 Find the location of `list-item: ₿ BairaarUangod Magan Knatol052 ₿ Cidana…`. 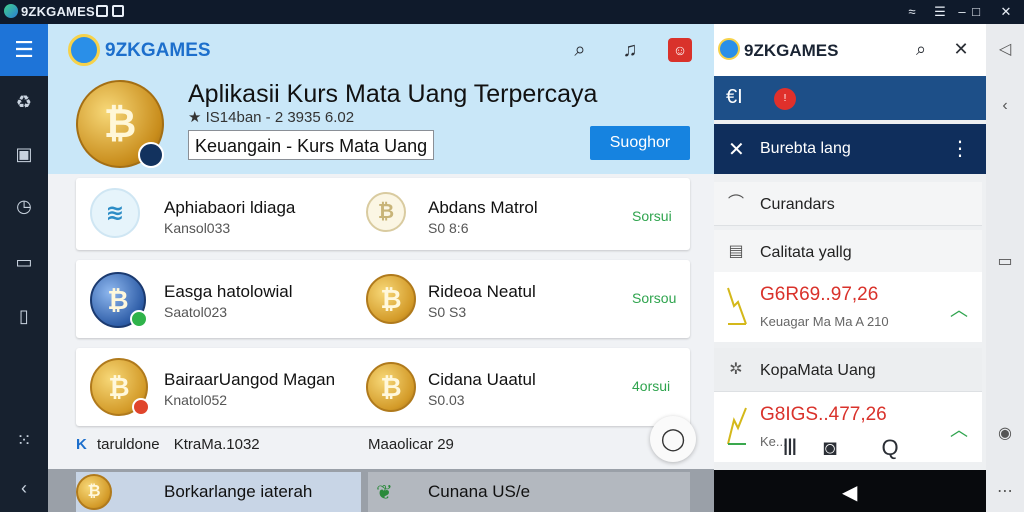

list-item: ₿ BairaarUangod Magan Knatol052 ₿ Cidana… is located at coordinates (383, 387).